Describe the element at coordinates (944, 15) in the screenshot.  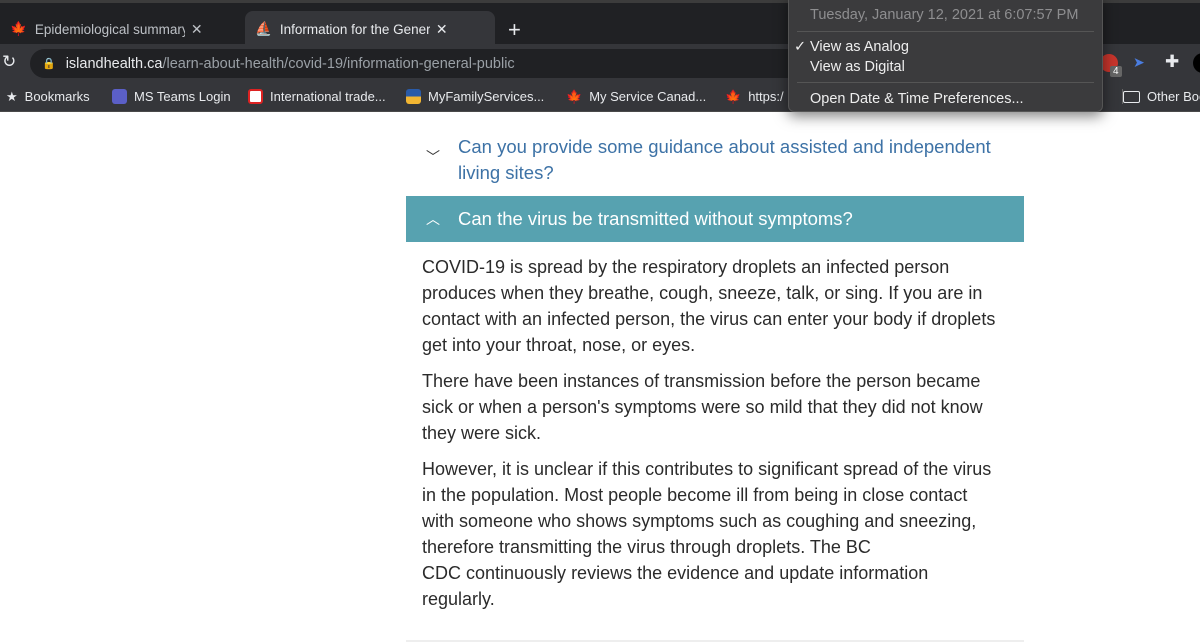
I see `menu-datetime: Tuesday, January 12, 2021 at 6:07:57 PM` at that location.